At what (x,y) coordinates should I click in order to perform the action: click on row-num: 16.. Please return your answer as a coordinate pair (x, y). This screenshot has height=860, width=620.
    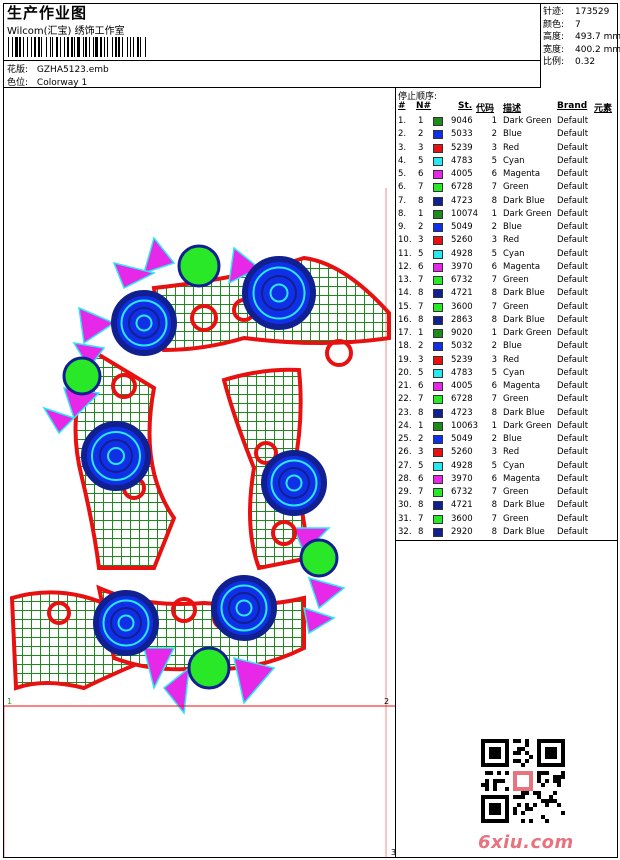
    Looking at the image, I should click on (405, 319).